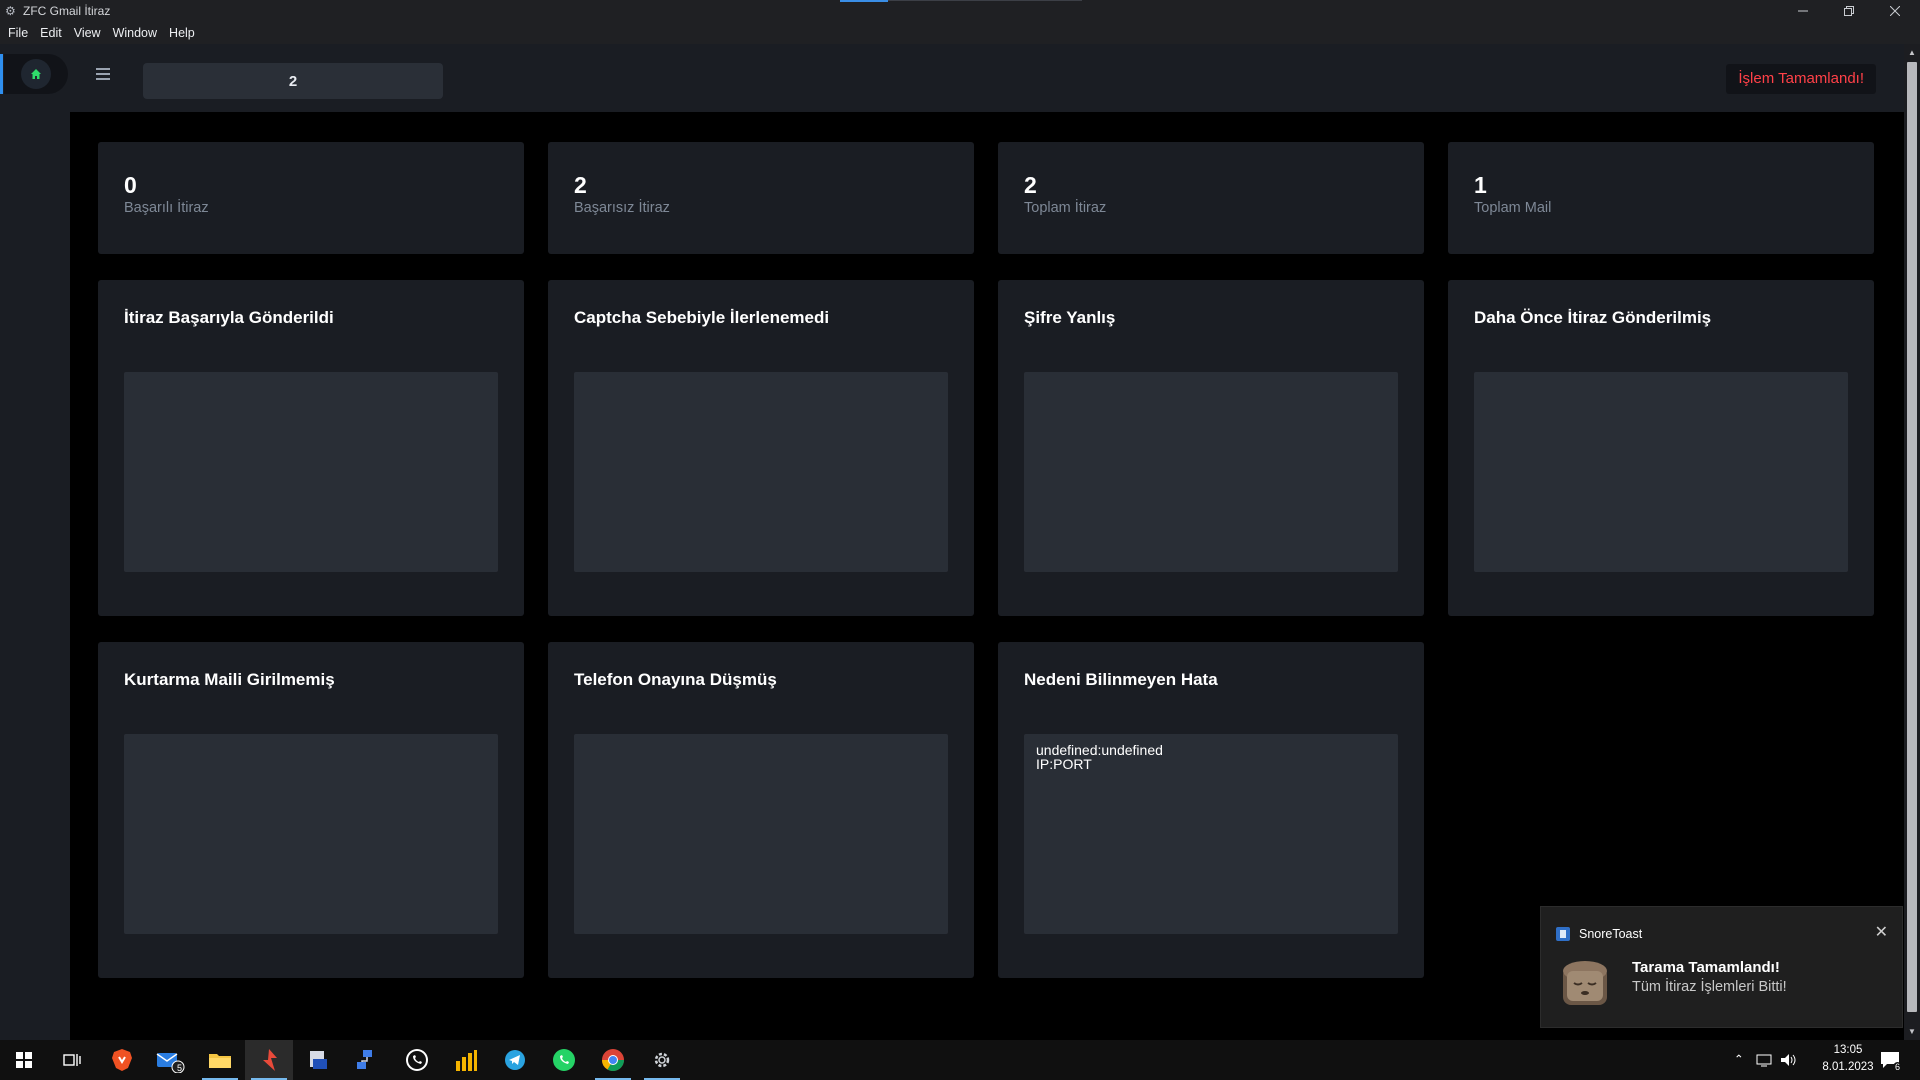  Describe the element at coordinates (985, 0) in the screenshot. I see `title-separator` at that location.